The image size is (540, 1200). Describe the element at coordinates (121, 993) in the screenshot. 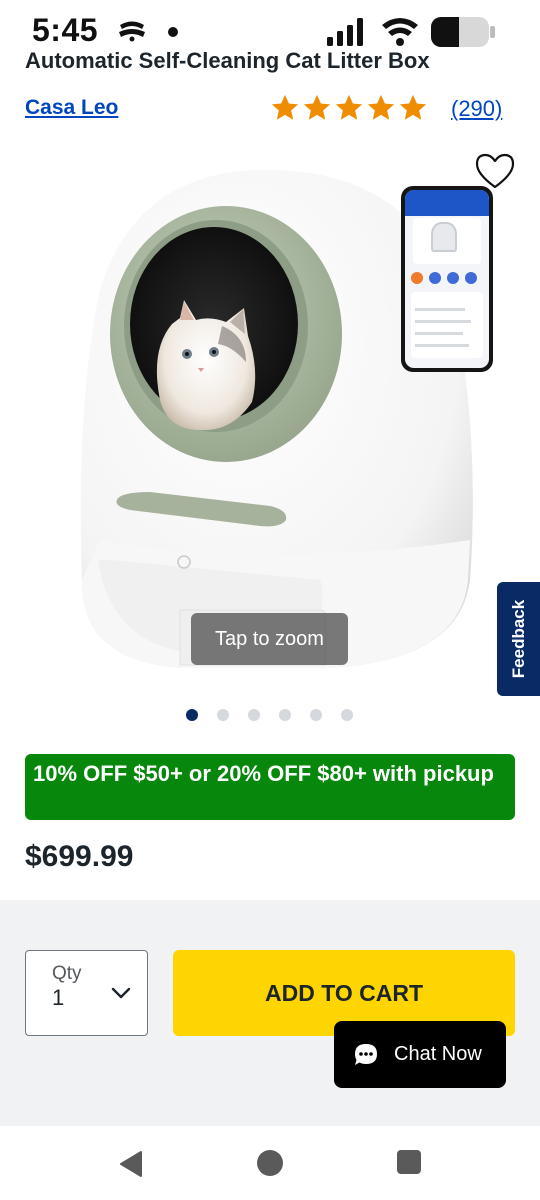

I see `chevron-down-icon` at that location.